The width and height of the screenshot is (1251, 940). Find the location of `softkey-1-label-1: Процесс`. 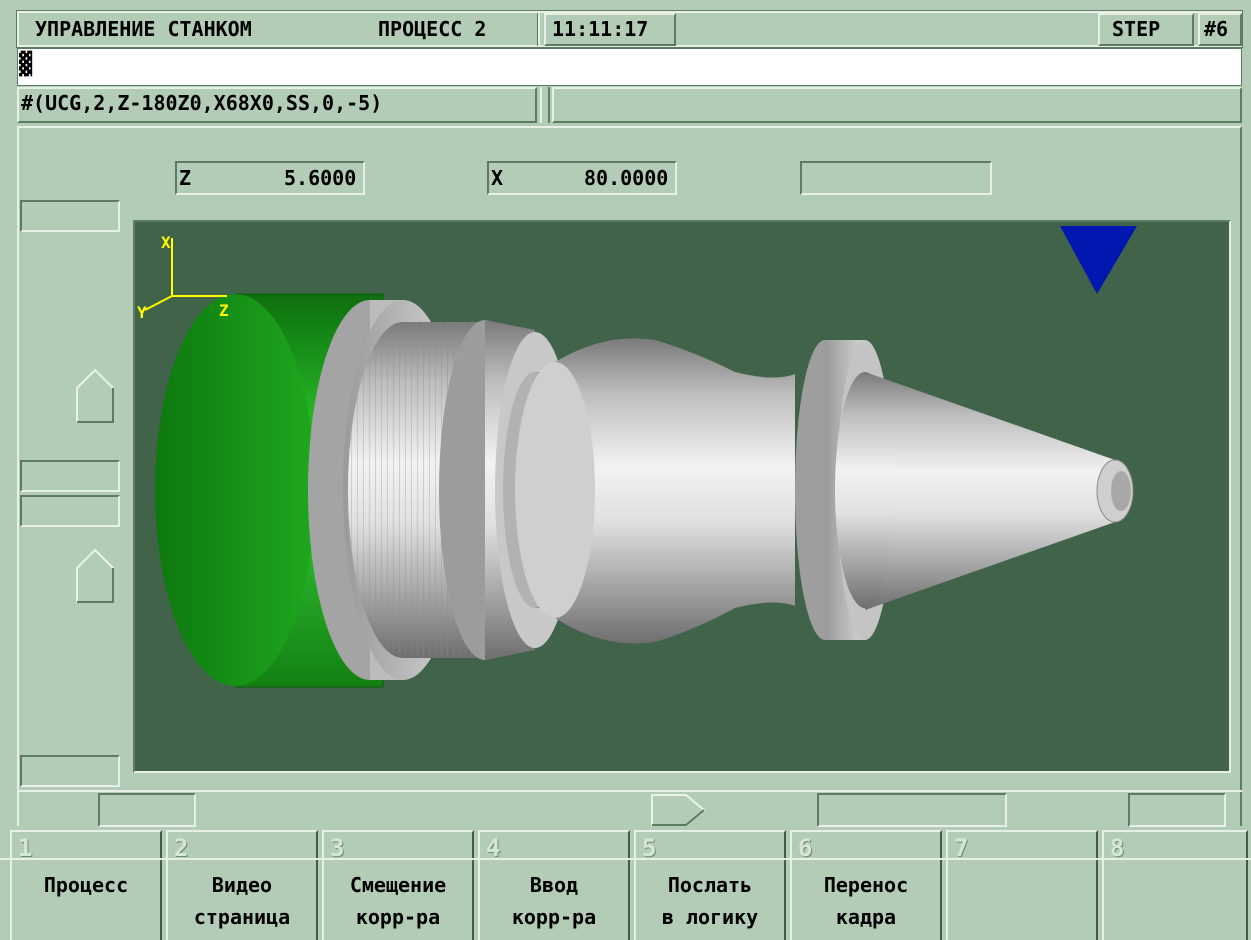

softkey-1-label-1: Процесс is located at coordinates (86, 885).